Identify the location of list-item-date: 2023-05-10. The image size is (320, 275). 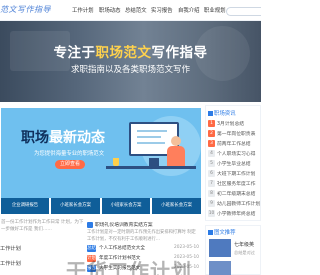
(186, 247).